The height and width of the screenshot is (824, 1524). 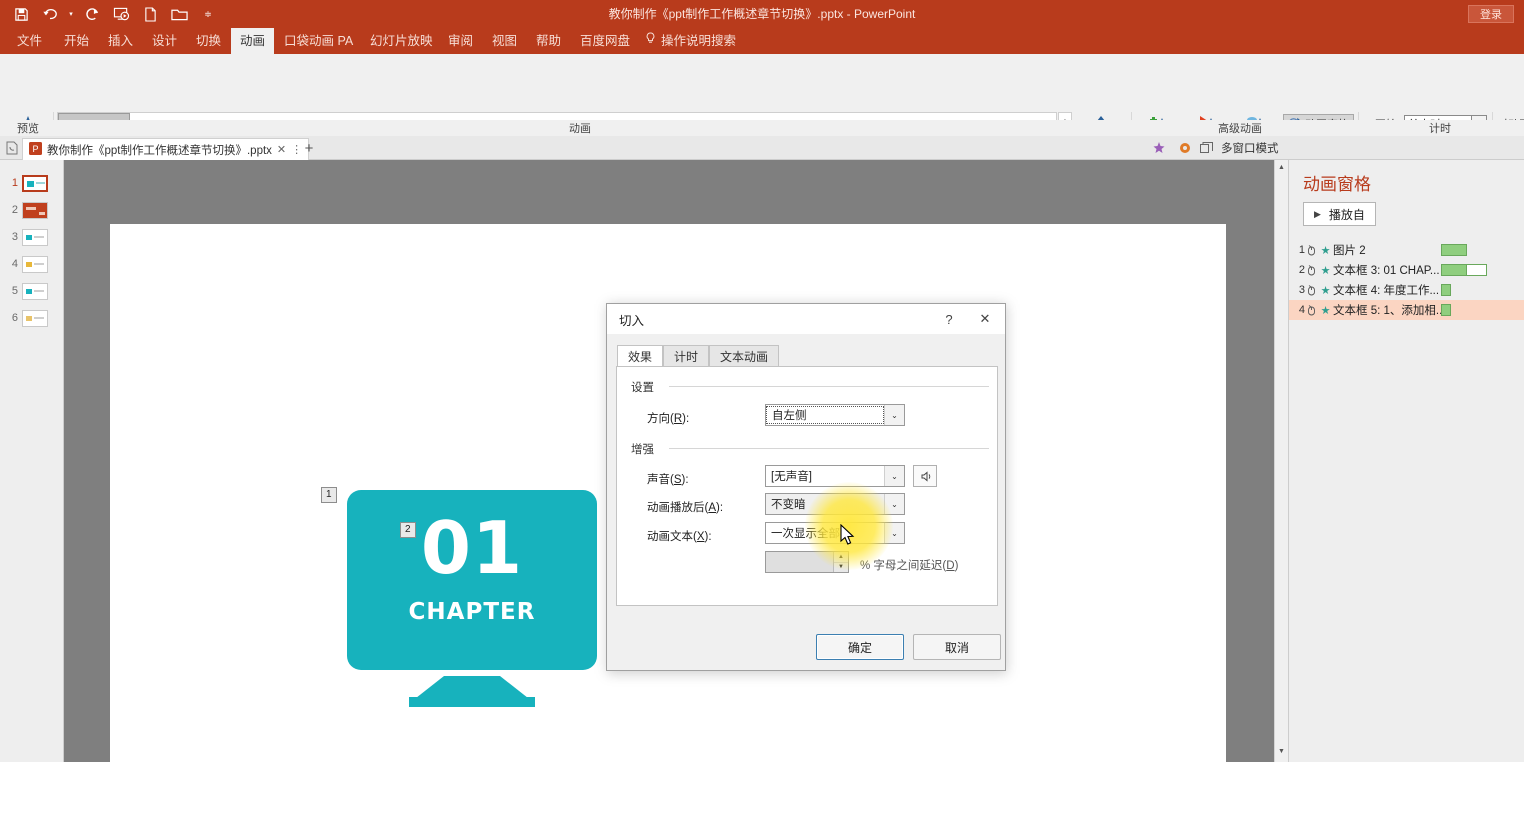 What do you see at coordinates (841, 557) in the screenshot?
I see `spin-up-icon: ▲` at bounding box center [841, 557].